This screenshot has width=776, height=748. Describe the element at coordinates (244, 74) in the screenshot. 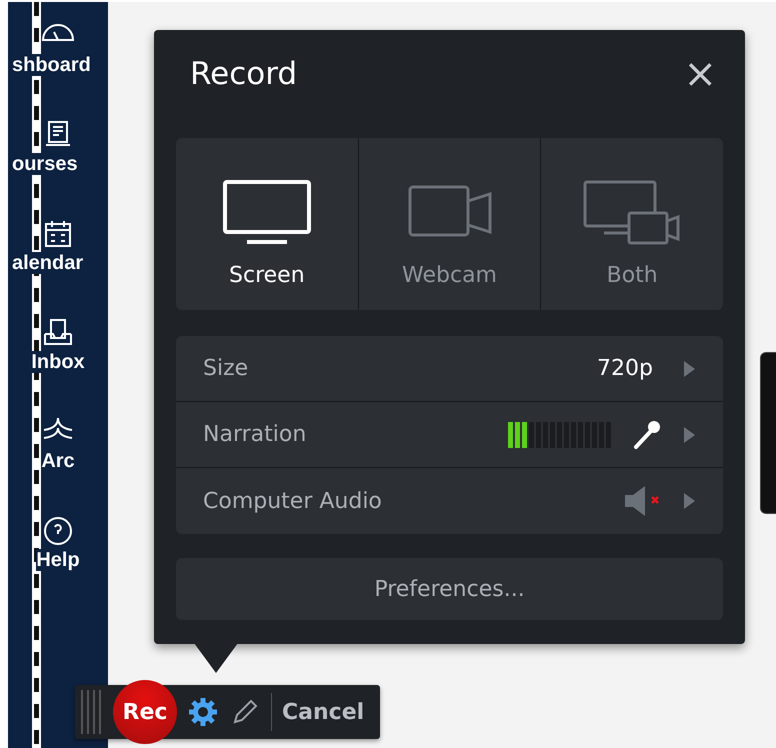

I see `dialog-title: Record` at that location.